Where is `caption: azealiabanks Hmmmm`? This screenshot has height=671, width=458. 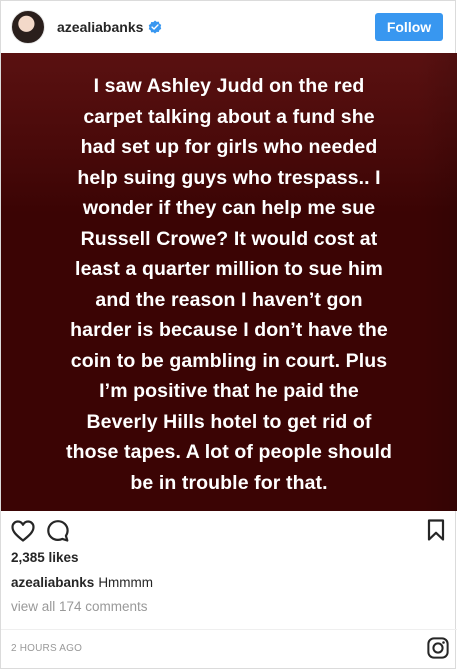 caption: azealiabanks Hmmmm is located at coordinates (82, 582).